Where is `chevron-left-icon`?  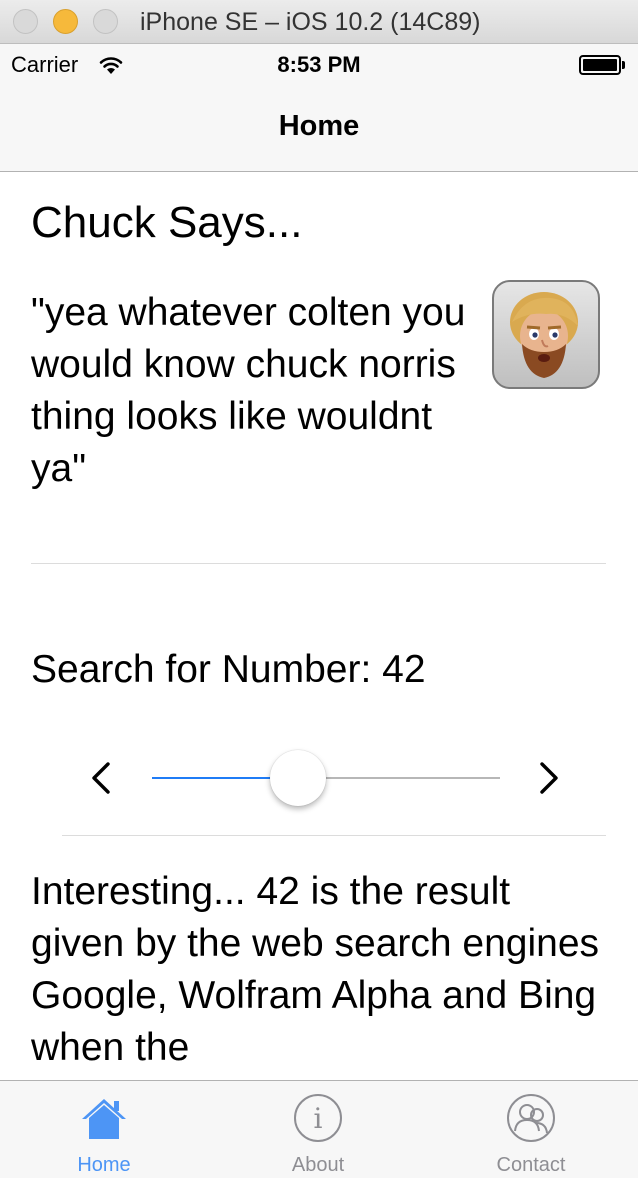 chevron-left-icon is located at coordinates (102, 778).